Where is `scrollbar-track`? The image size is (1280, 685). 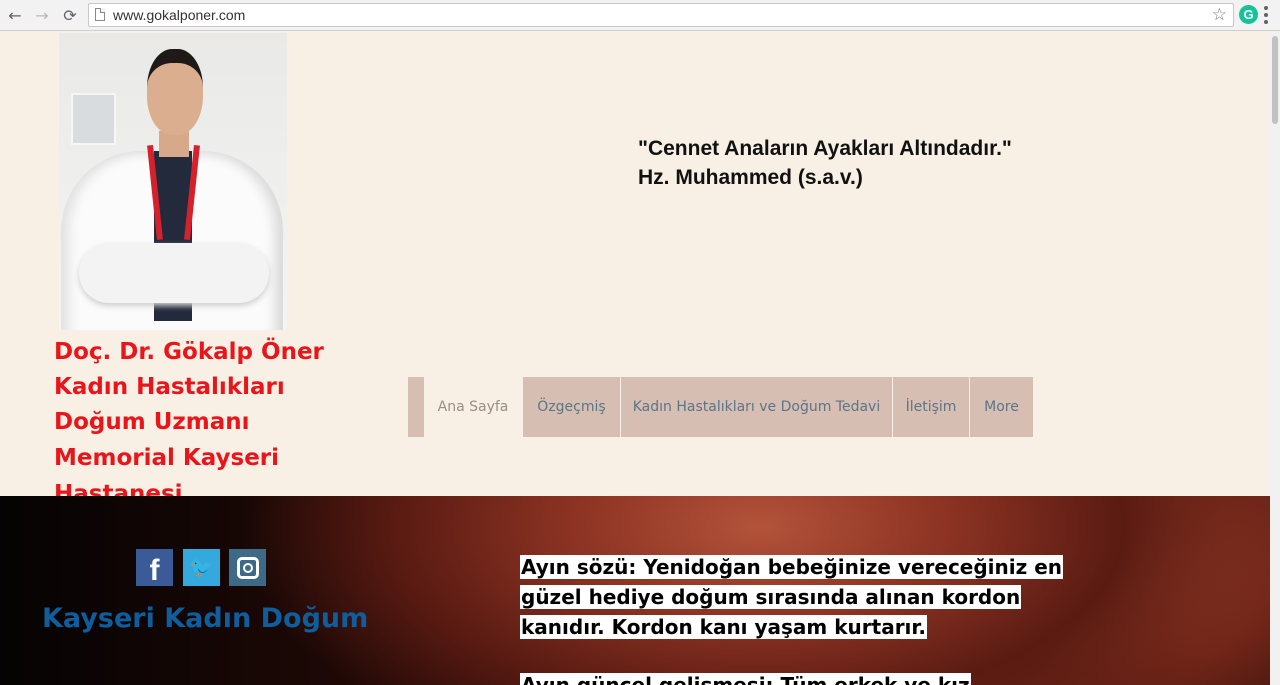
scrollbar-track is located at coordinates (1275, 358).